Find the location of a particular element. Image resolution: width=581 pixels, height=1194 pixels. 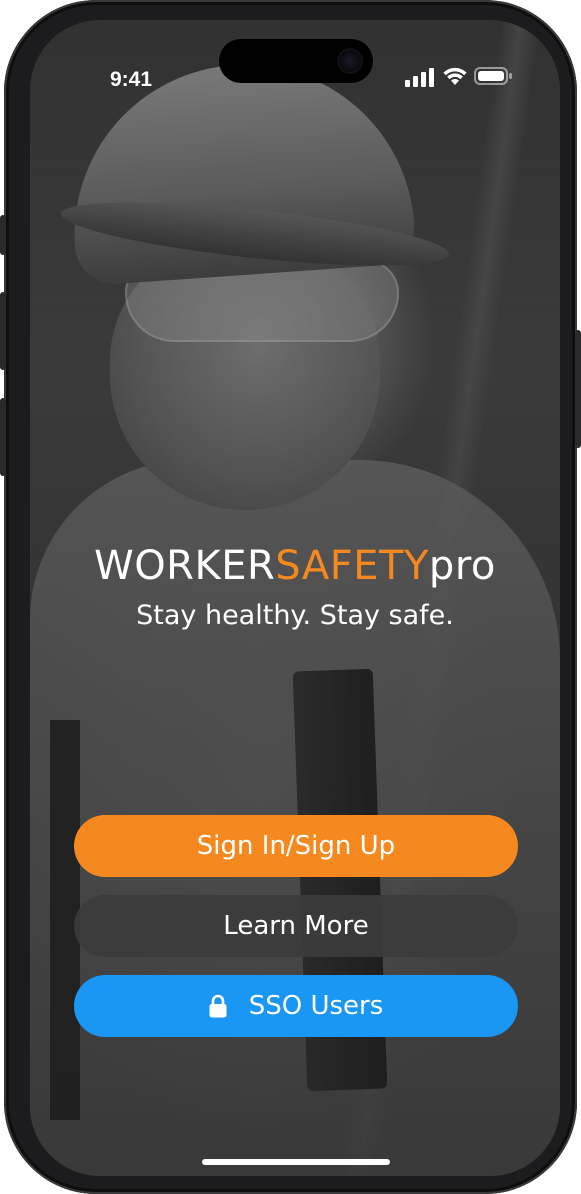

logo-word-pro: pro is located at coordinates (462, 566).